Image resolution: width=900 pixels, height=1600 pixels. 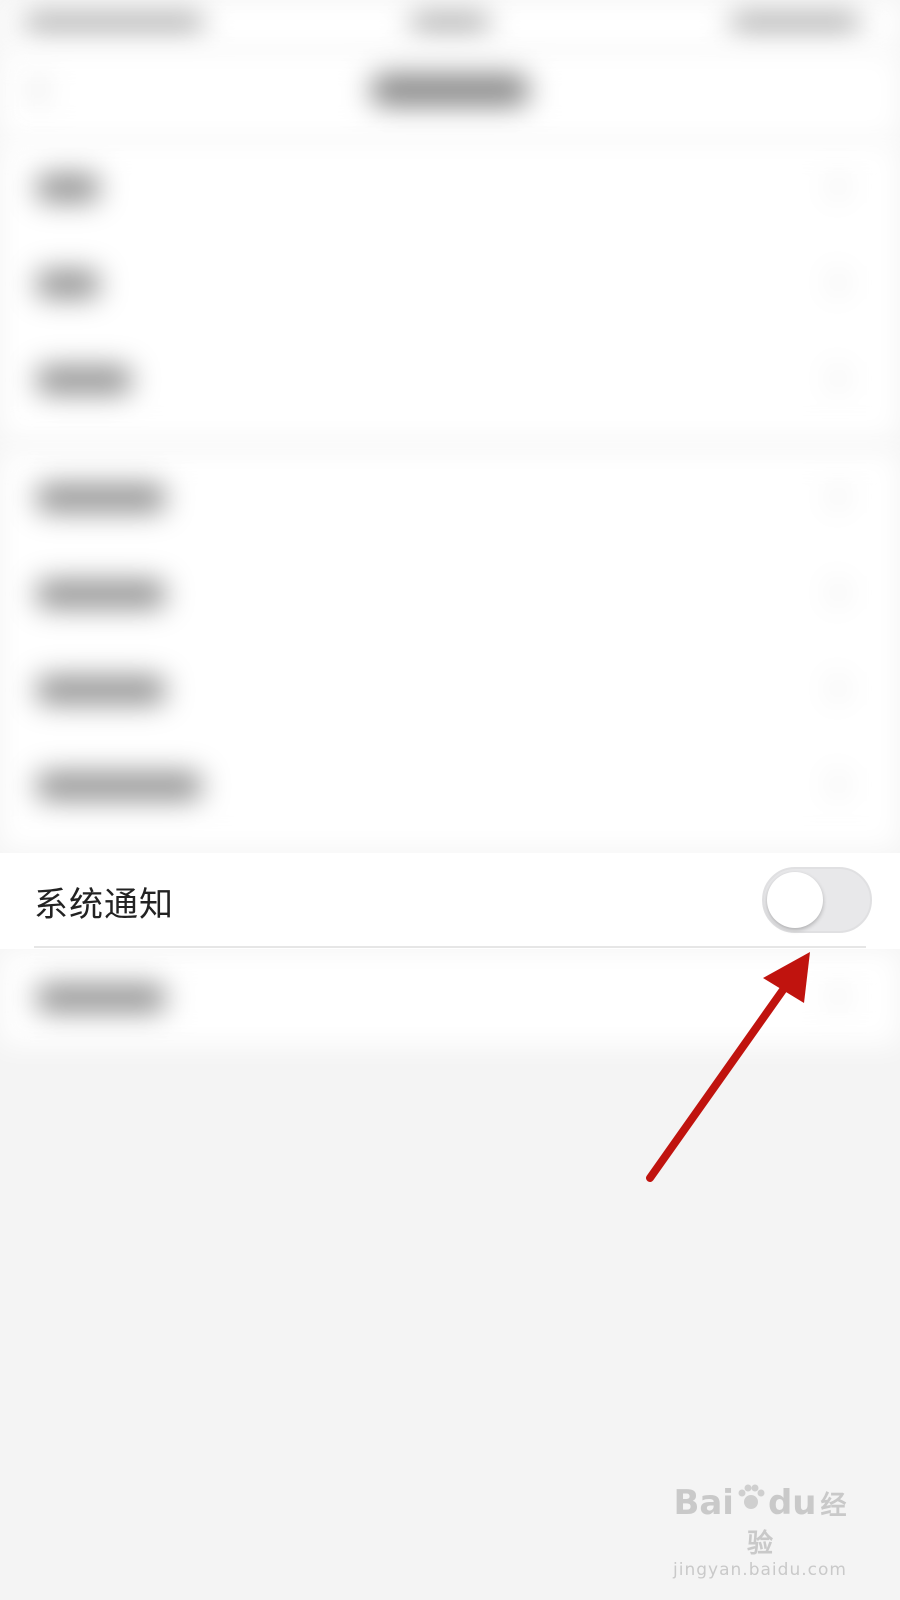 I want to click on nav-bar, so click(x=450, y=95).